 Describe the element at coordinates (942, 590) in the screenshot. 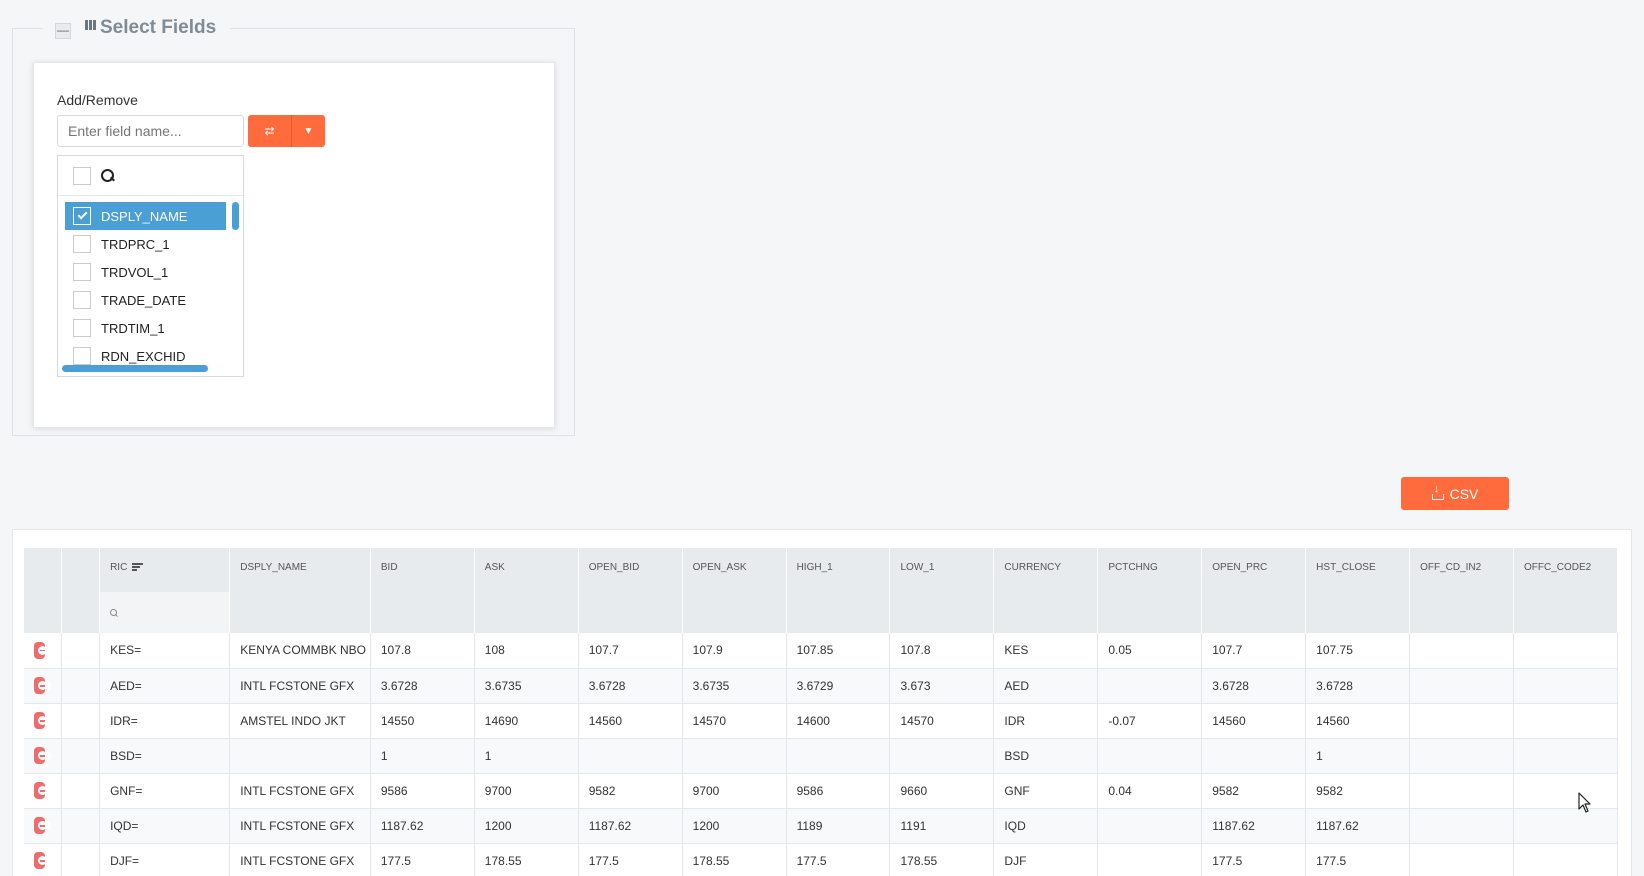

I see `column-header: LOW_1` at that location.